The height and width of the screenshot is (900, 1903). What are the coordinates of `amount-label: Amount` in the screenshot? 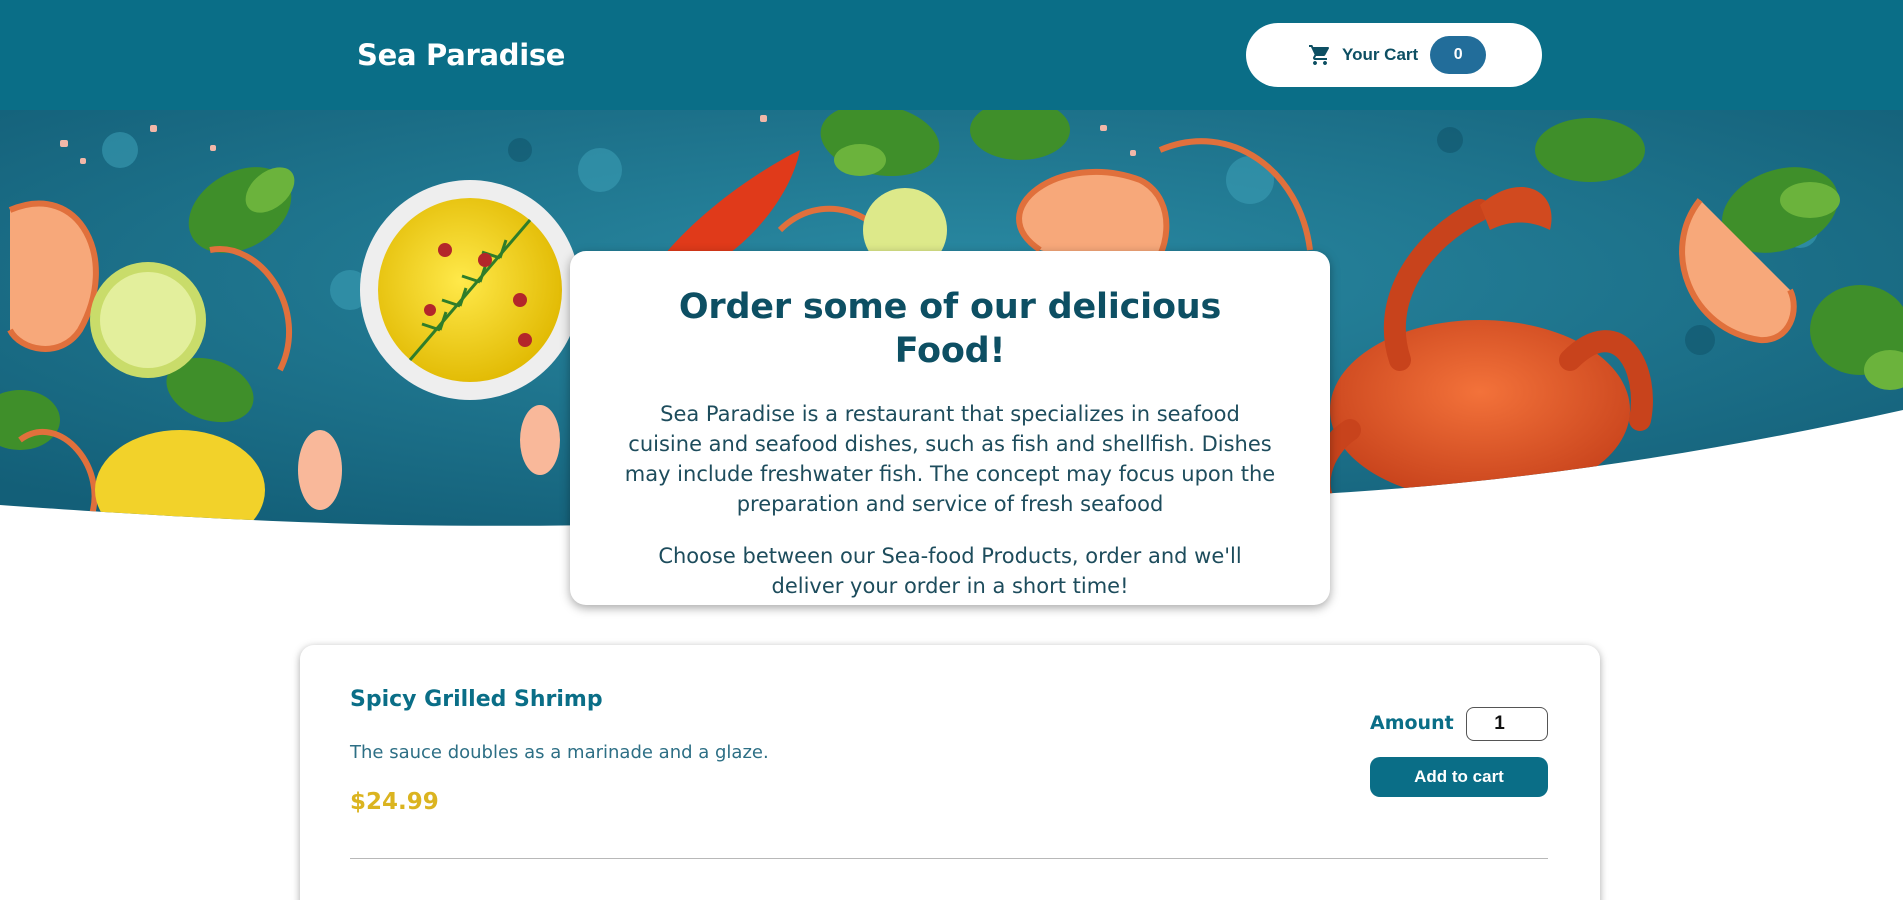 It's located at (1412, 723).